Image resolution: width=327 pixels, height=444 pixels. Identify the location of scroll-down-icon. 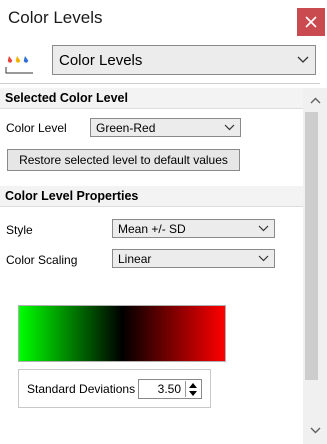
(315, 430).